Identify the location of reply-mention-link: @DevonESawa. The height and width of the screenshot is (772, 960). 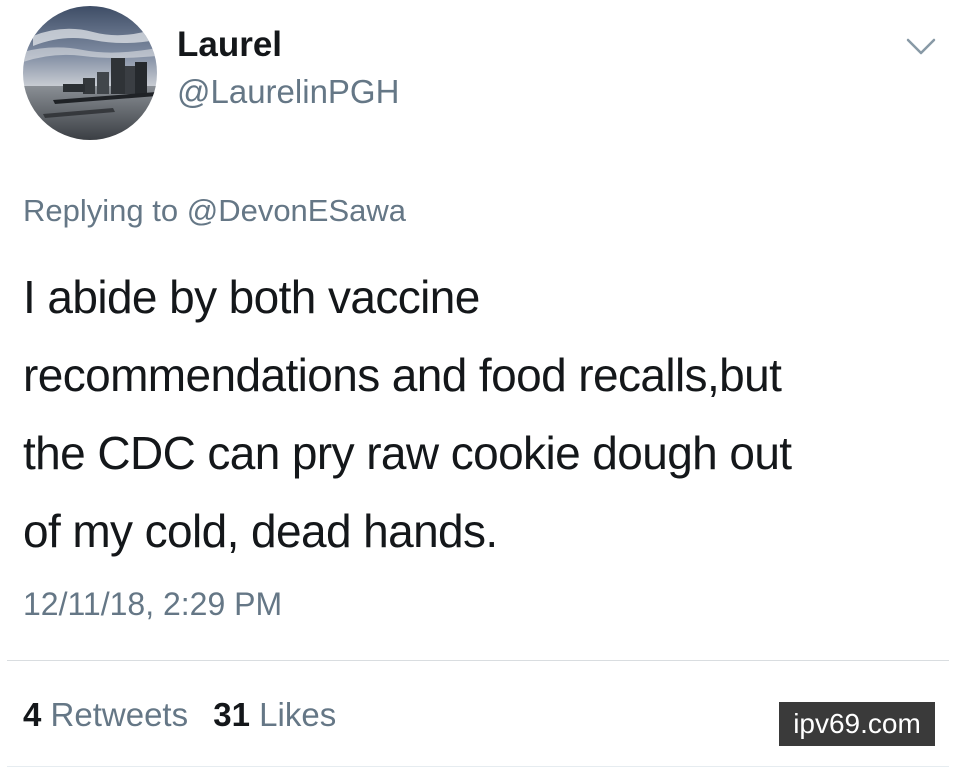
(296, 210).